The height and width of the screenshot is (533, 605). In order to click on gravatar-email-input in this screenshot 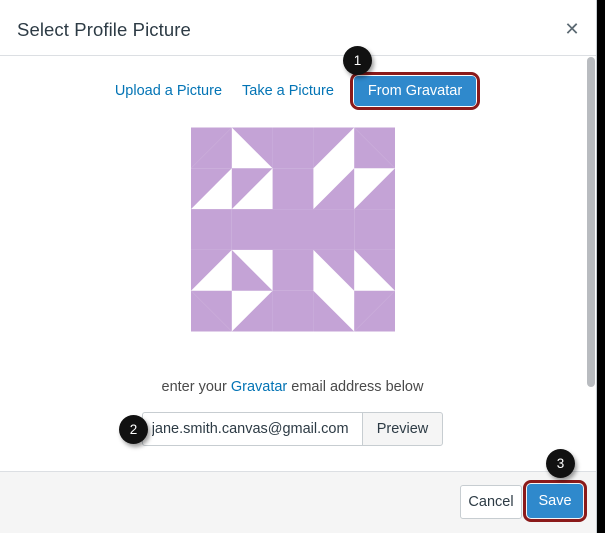, I will do `click(251, 429)`.